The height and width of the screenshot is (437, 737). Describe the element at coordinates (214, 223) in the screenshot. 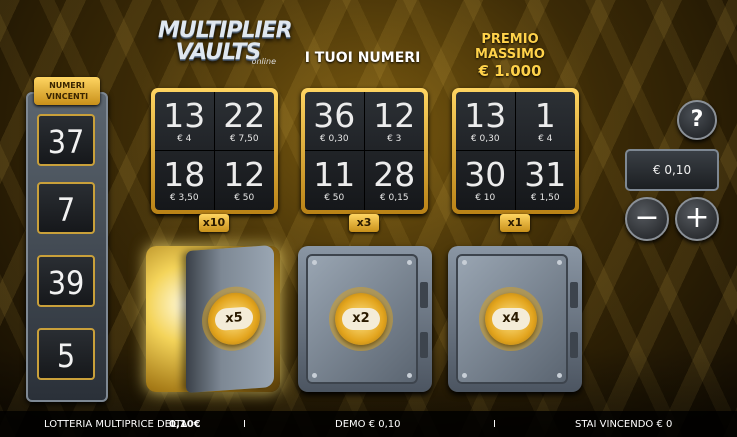

I see `card-multiplier-badge: x10` at that location.